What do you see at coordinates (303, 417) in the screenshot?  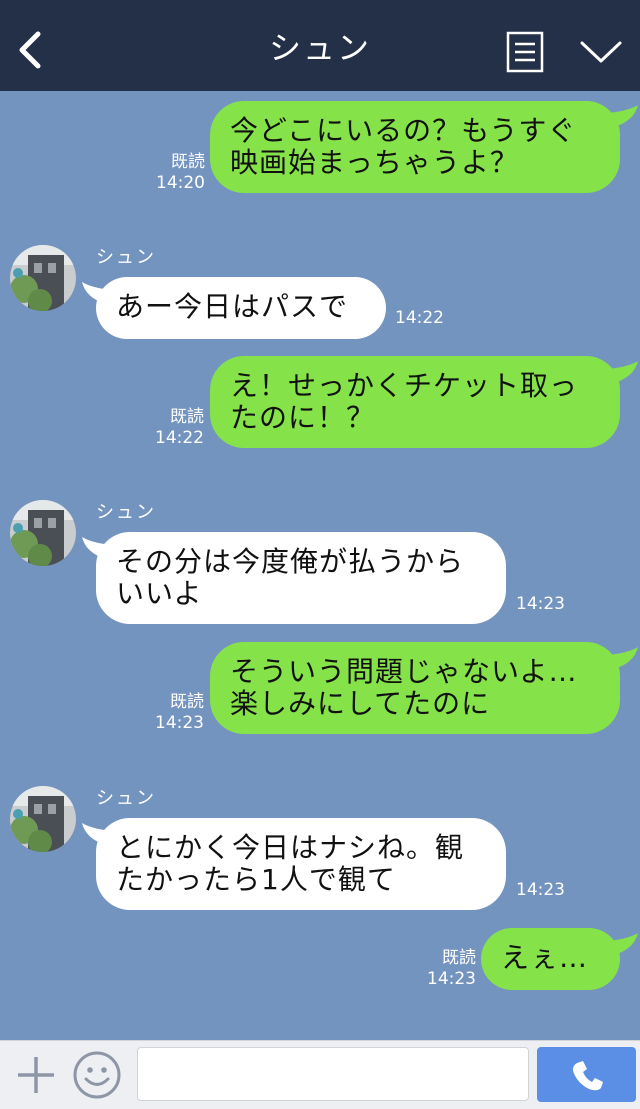 I see `message-text-line: たのに！？` at bounding box center [303, 417].